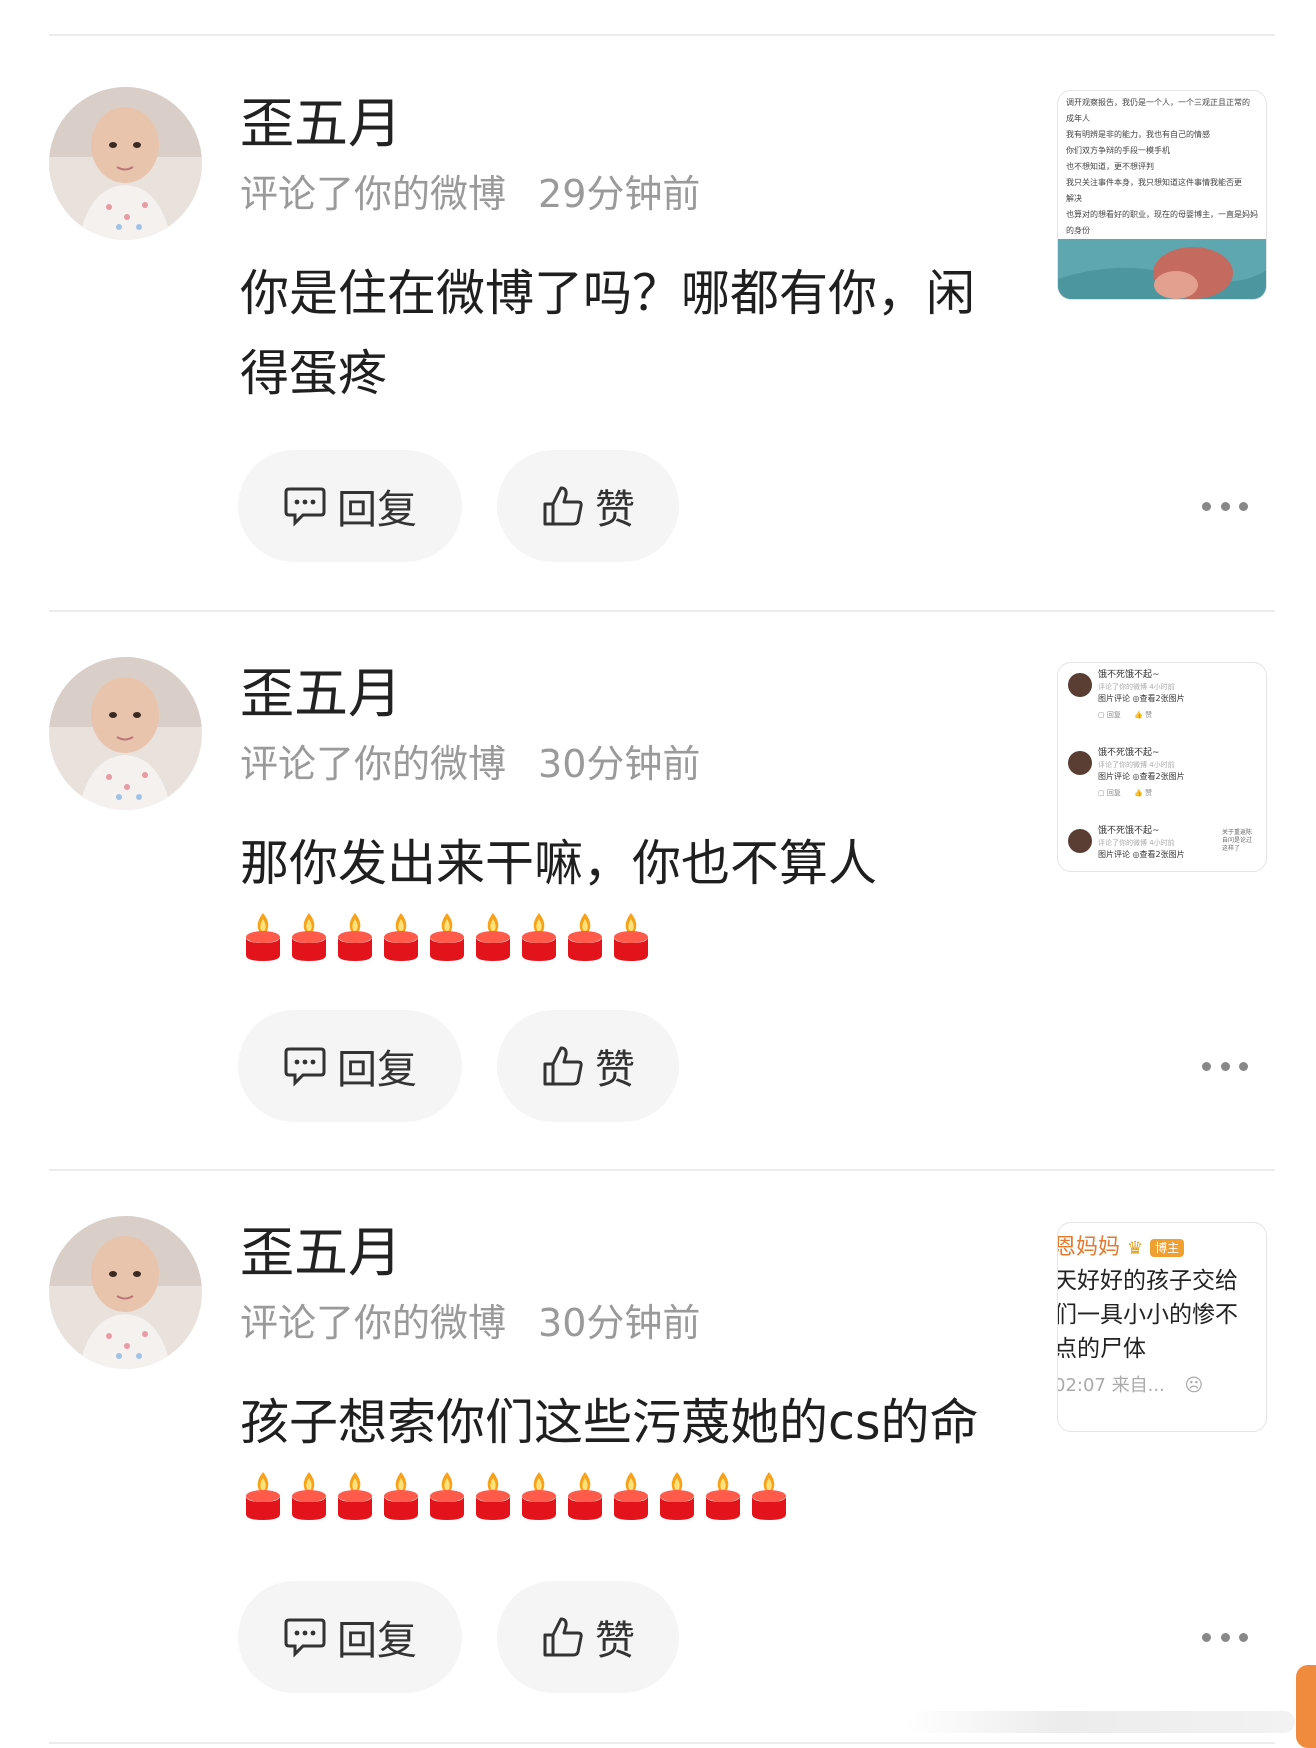 This screenshot has width=1316, height=1748. I want to click on comment-text: 孩子想索你们这些污蔑她的cs的命, so click(620, 1464).